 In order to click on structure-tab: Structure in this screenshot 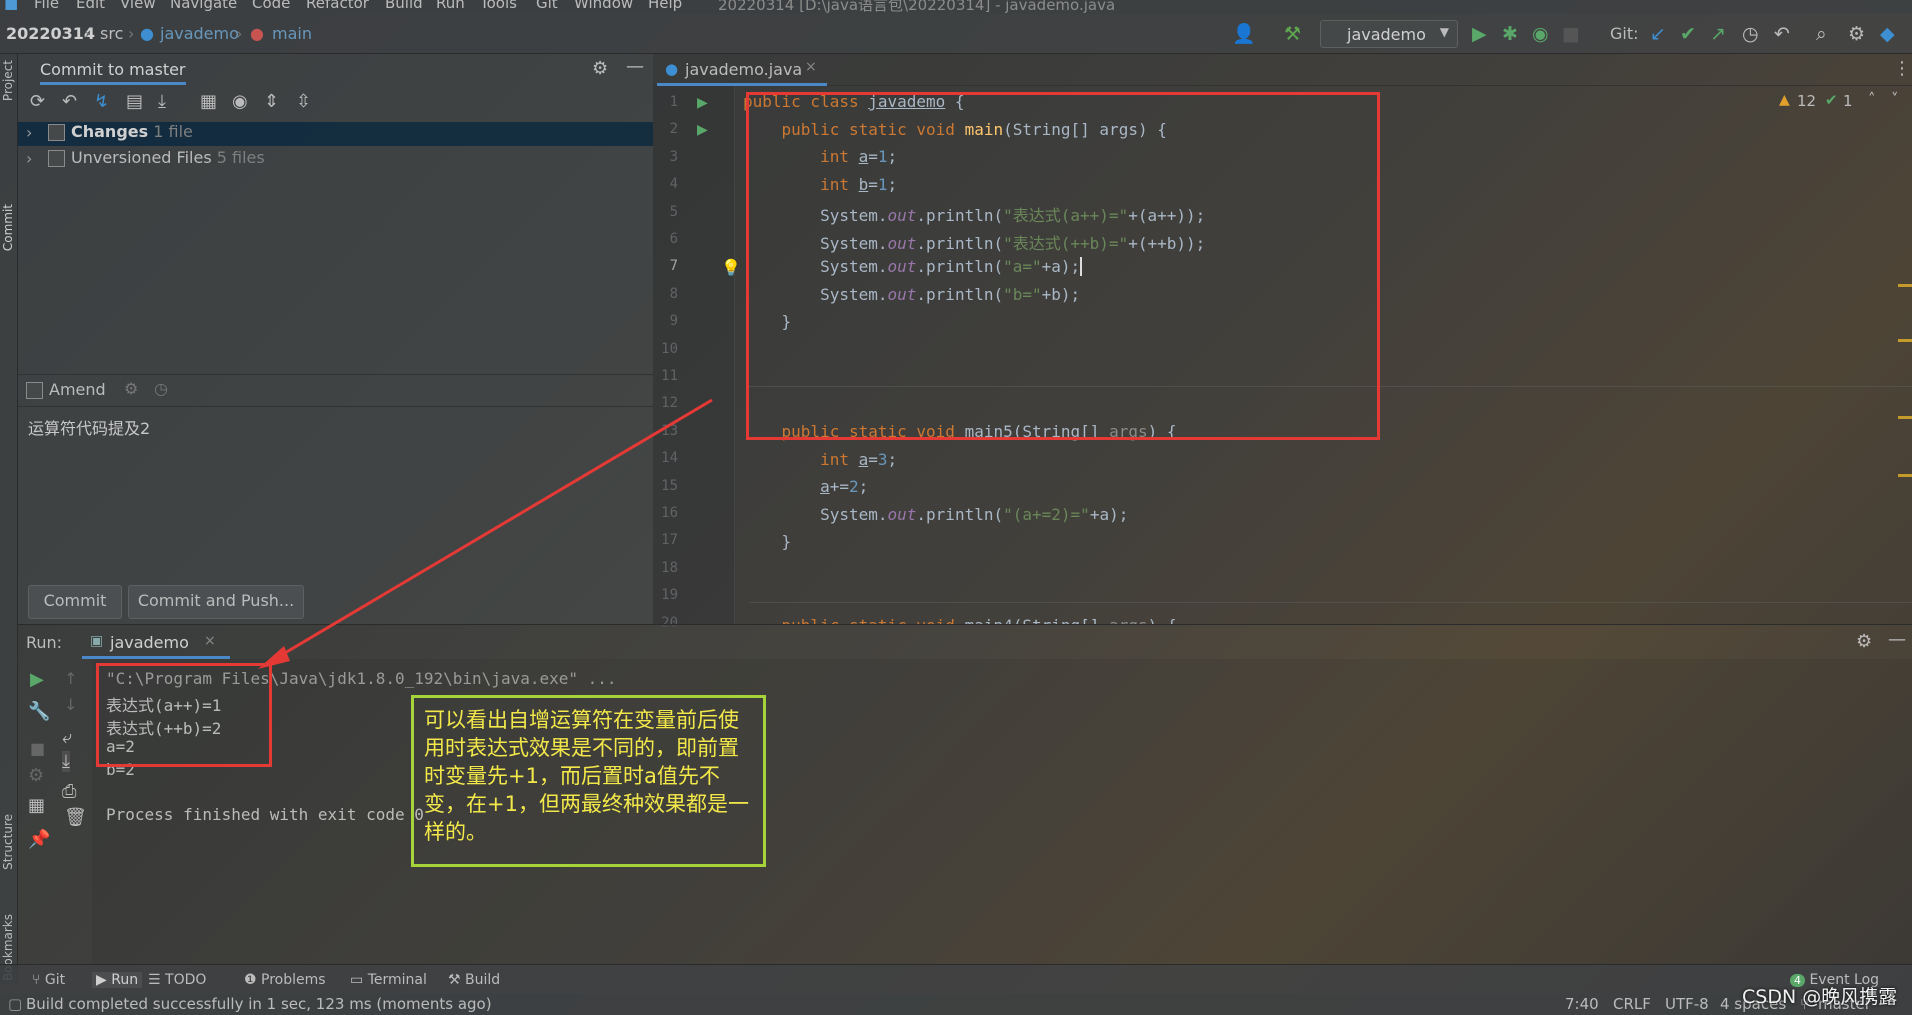, I will do `click(8, 842)`.